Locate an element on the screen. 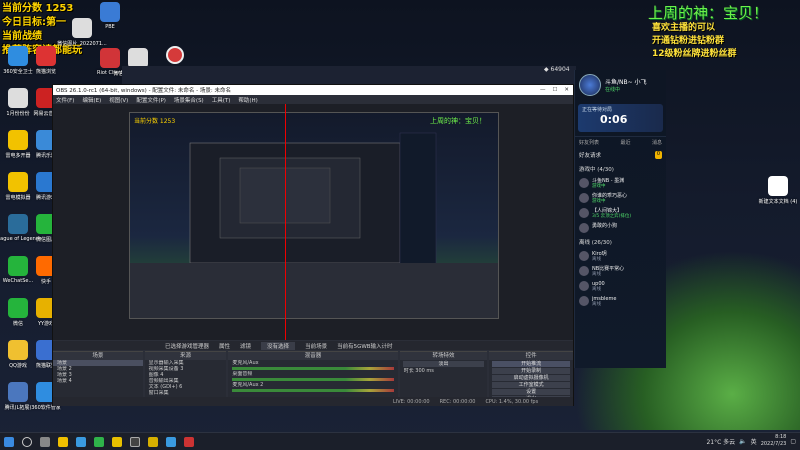 The height and width of the screenshot is (450, 800). obs-icon is located at coordinates (135, 441).